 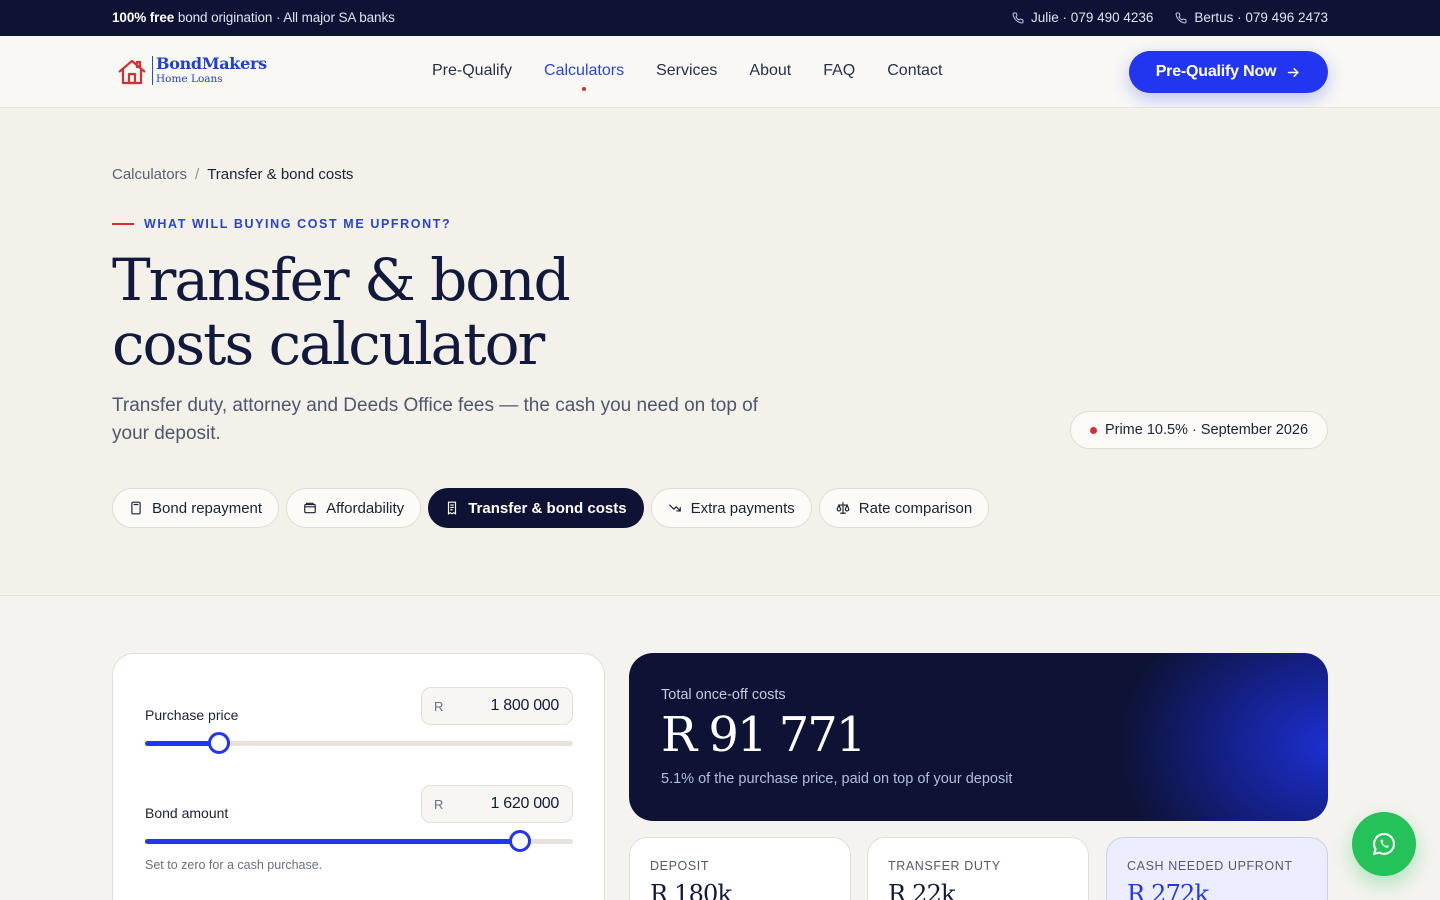 I want to click on stat-cash-needed: CASH NEEDED UPFRONT R 272k, so click(x=1217, y=868).